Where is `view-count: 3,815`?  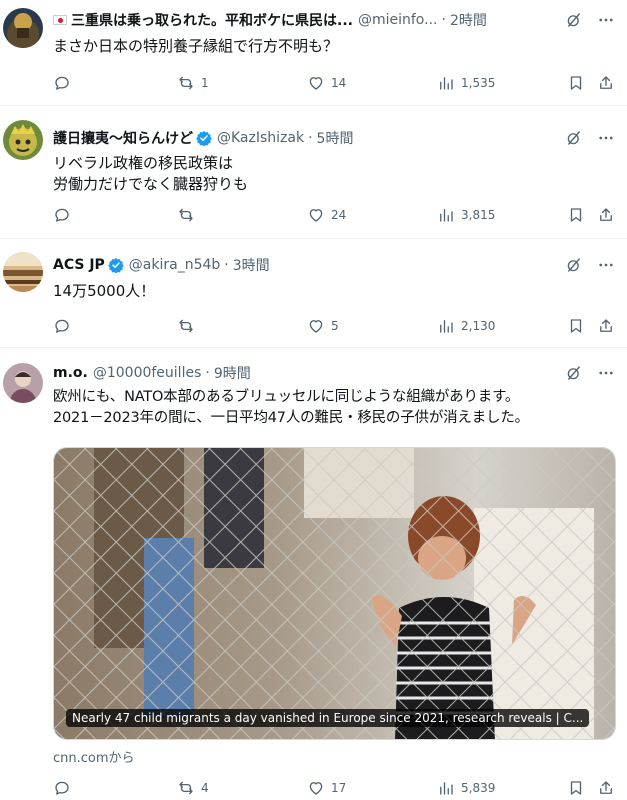 view-count: 3,815 is located at coordinates (478, 215).